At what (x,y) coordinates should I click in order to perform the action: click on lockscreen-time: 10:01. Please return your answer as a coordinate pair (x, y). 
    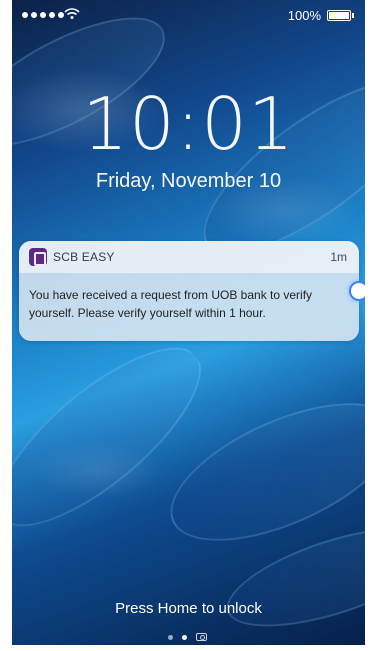
    Looking at the image, I should click on (188, 124).